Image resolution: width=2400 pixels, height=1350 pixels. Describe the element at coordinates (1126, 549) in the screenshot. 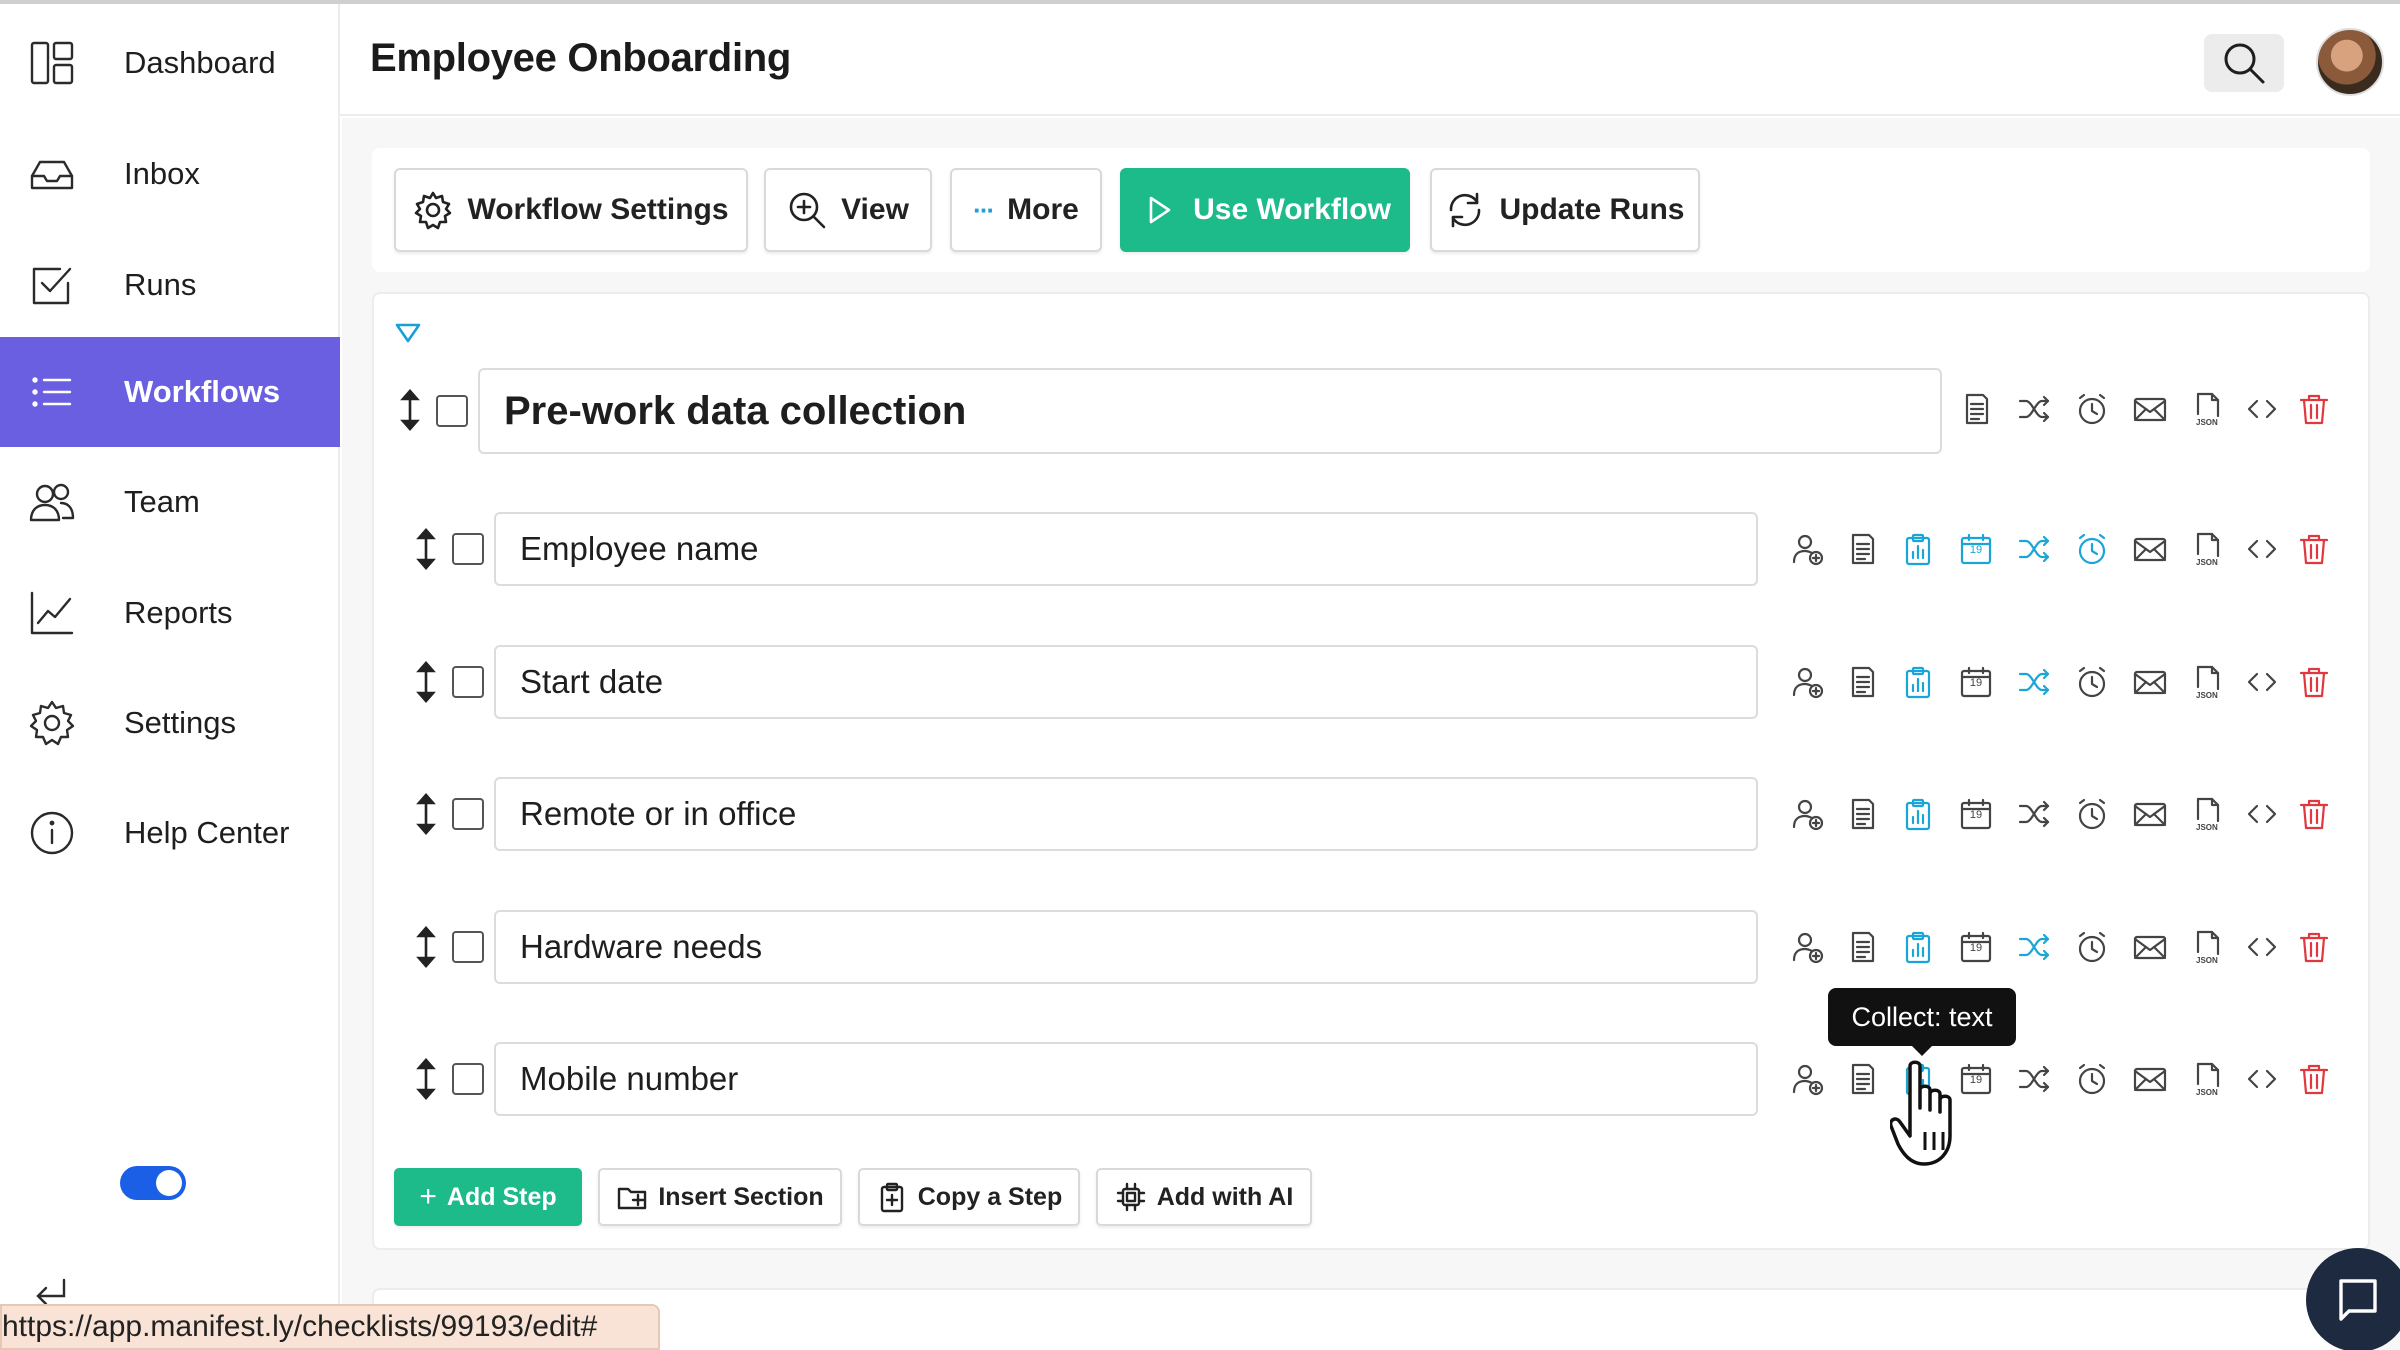

I see `step-title-input: Employee name` at that location.